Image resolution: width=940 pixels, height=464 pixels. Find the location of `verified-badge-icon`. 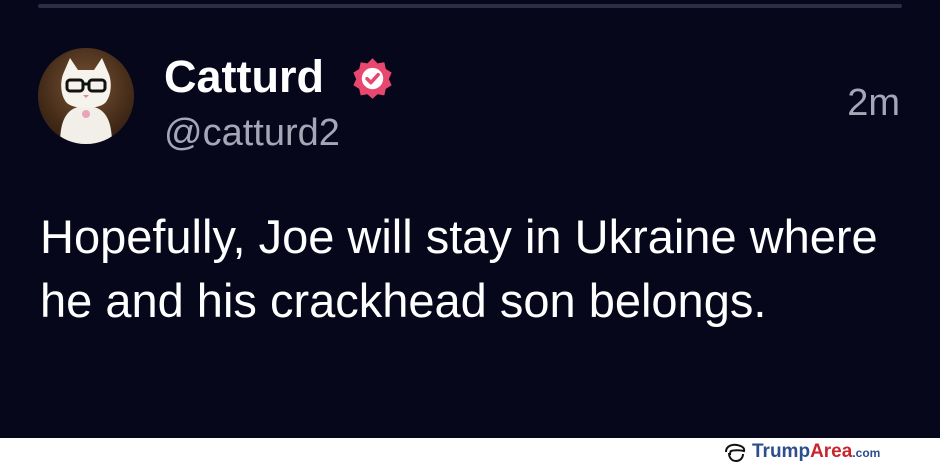

verified-badge-icon is located at coordinates (372, 78).